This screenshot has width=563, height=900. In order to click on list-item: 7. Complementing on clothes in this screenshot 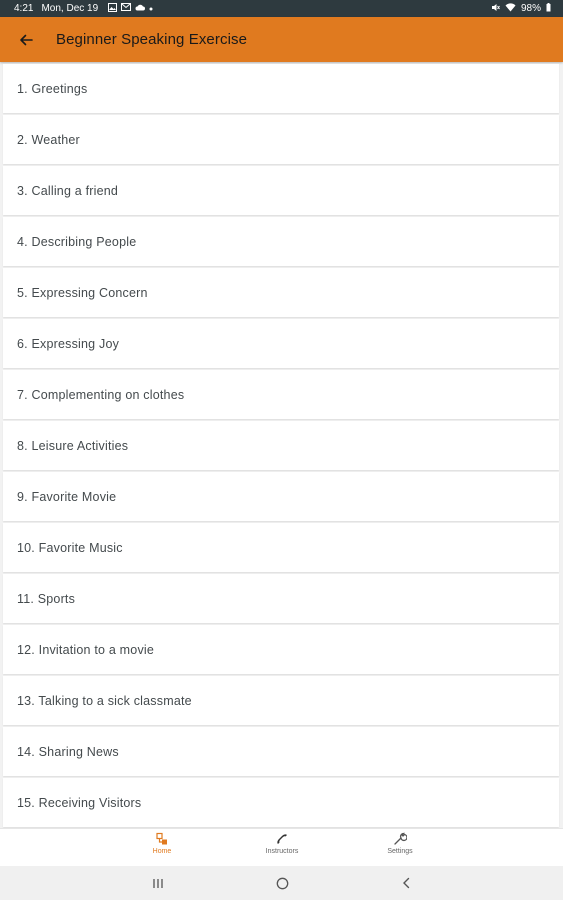, I will do `click(281, 394)`.